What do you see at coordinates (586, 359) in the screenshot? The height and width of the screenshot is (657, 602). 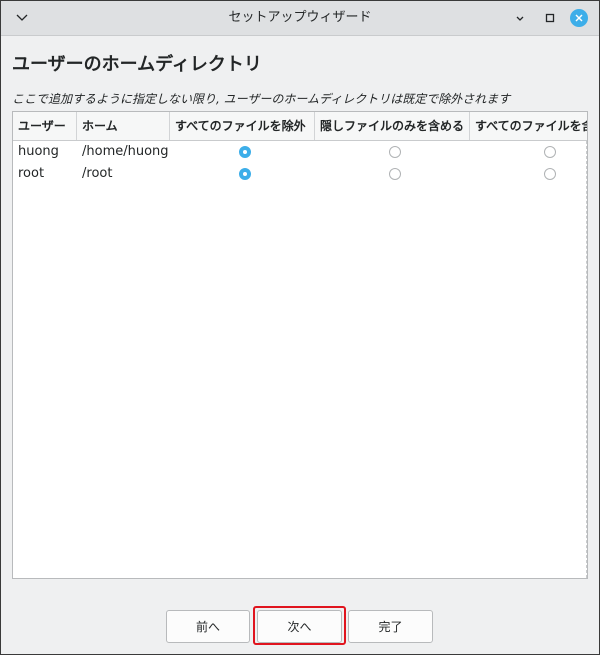 I see `column-edge-guide` at bounding box center [586, 359].